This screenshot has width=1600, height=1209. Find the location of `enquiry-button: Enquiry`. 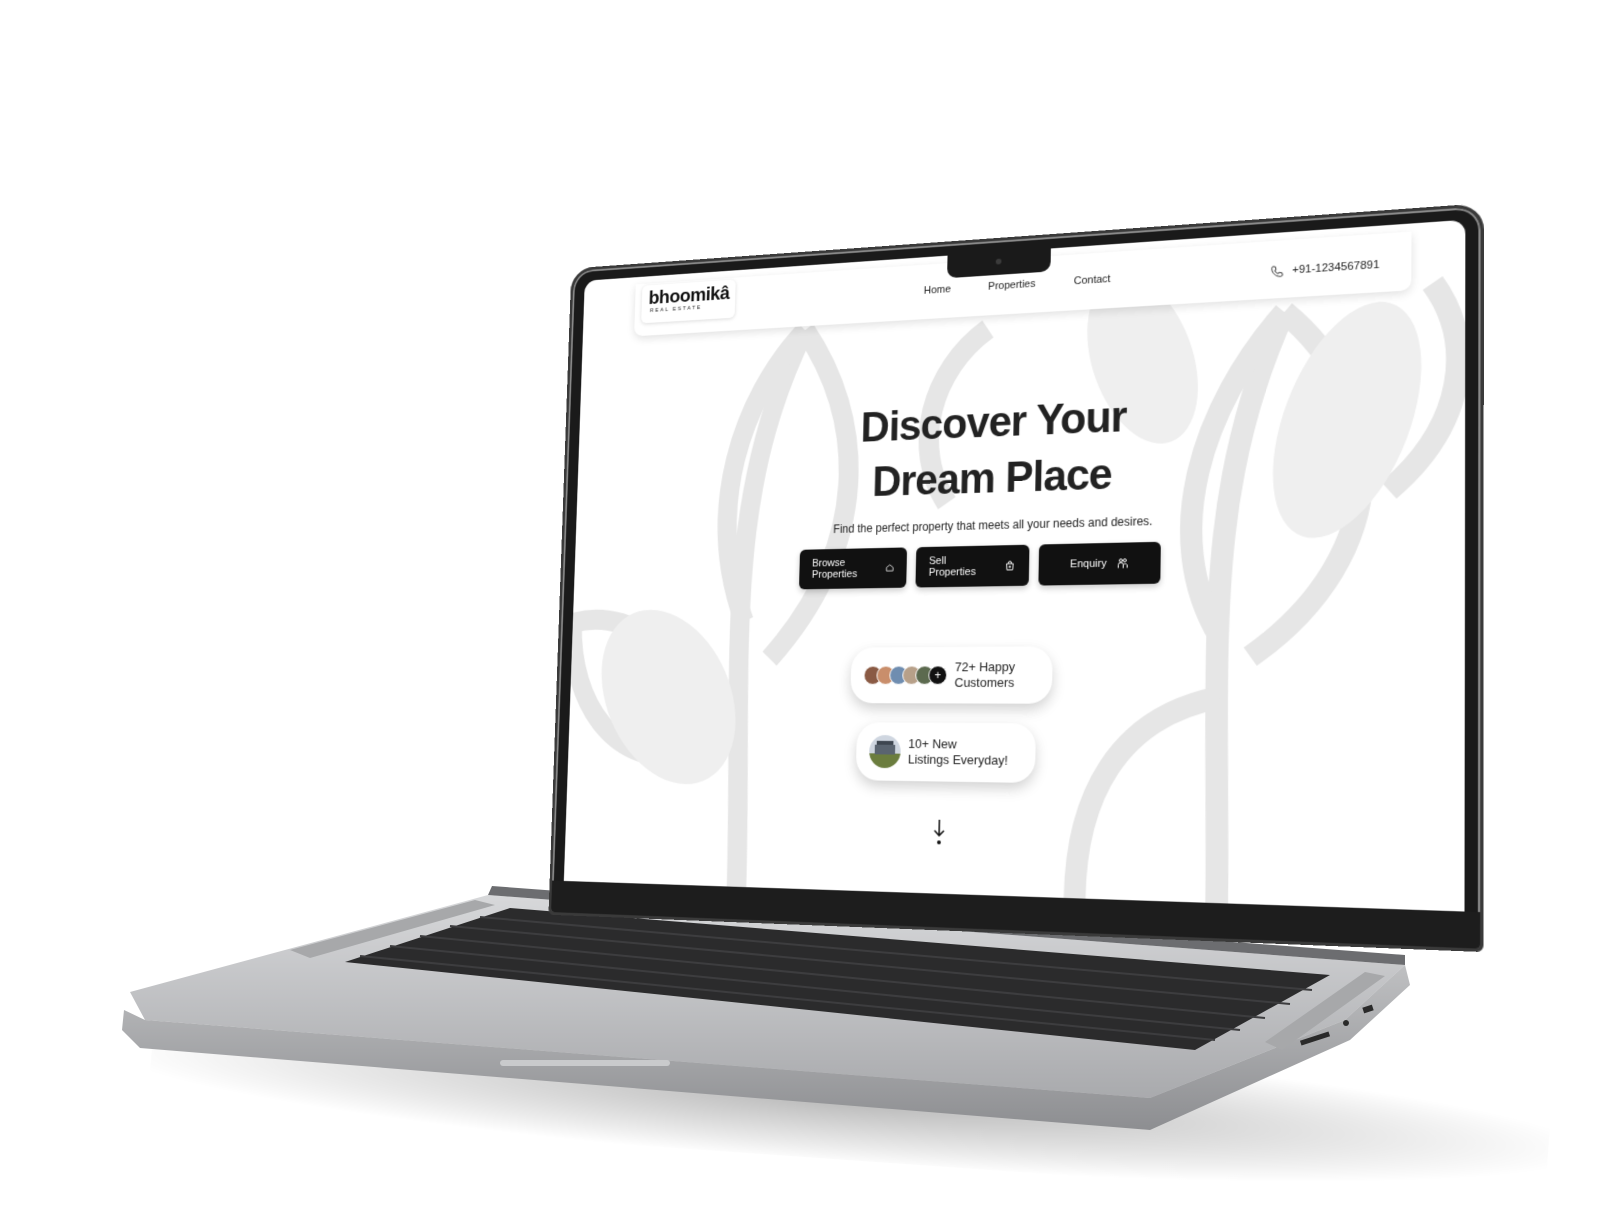

enquiry-button: Enquiry is located at coordinates (1099, 563).